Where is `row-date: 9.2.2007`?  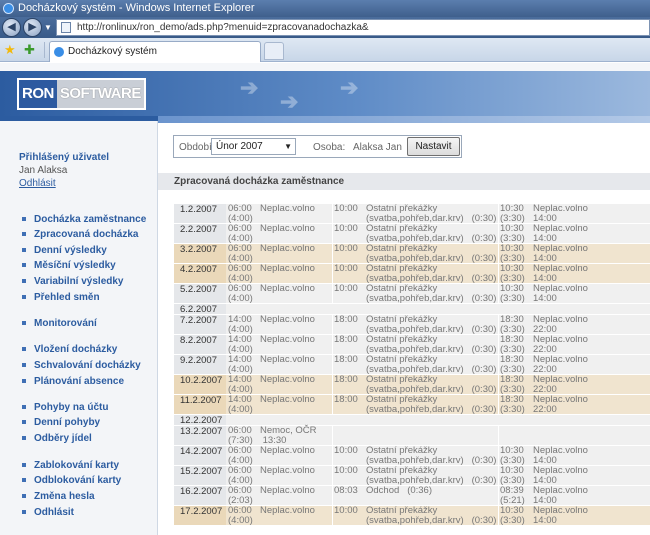
row-date: 9.2.2007 is located at coordinates (200, 364).